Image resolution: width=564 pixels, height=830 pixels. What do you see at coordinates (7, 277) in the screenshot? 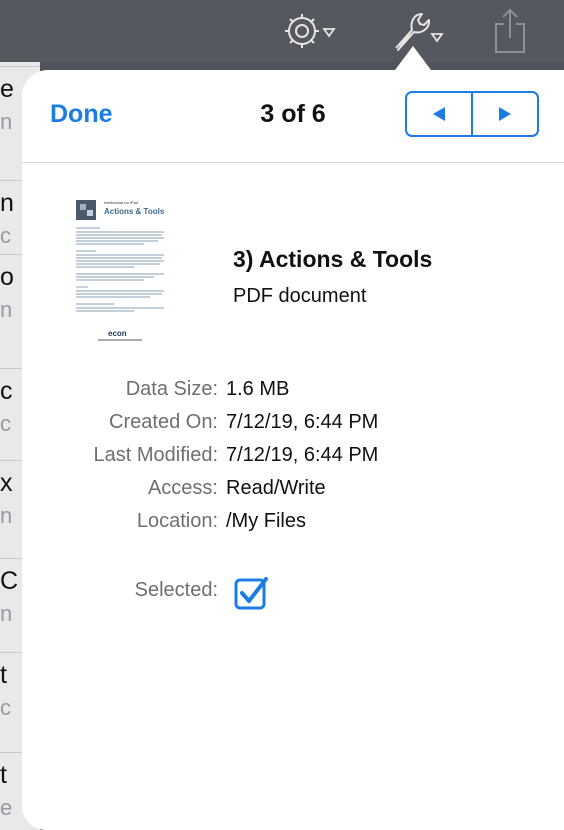
I see `list-item-title: o` at bounding box center [7, 277].